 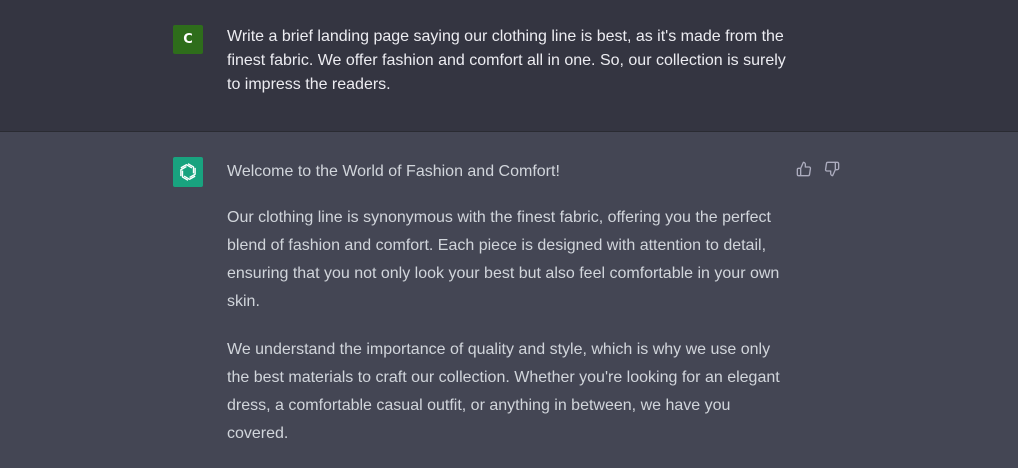 I want to click on feedback-buttons, so click(x=818, y=169).